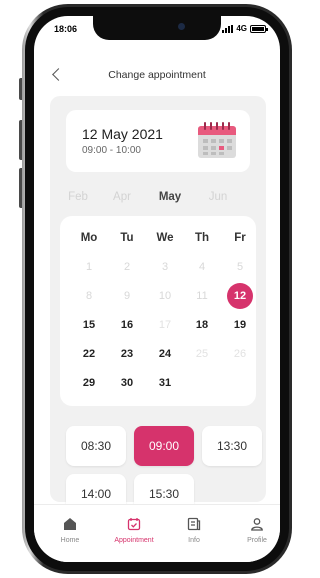 The image size is (320, 578). What do you see at coordinates (78, 197) in the screenshot?
I see `month-tab-feb: Feb` at bounding box center [78, 197].